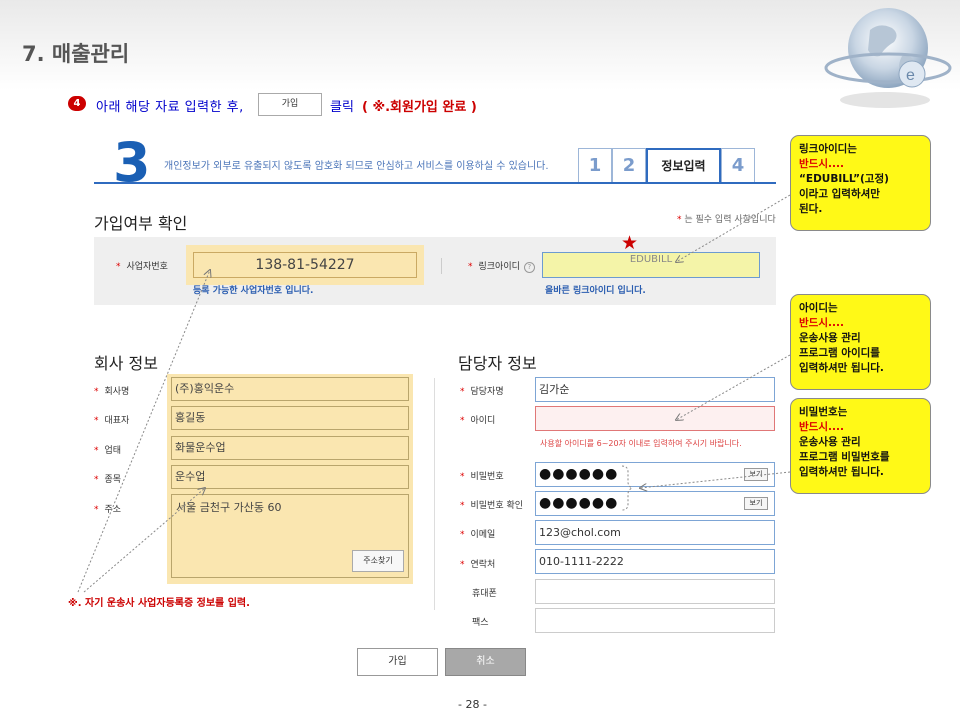  I want to click on fax-label: 팩스, so click(480, 623).